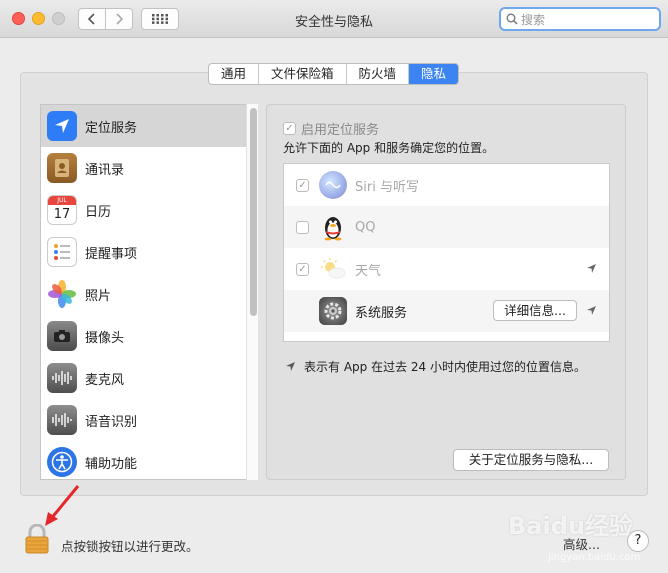 The image size is (668, 573). Describe the element at coordinates (111, 254) in the screenshot. I see `sidebar-item-label: 提醒事项` at that location.